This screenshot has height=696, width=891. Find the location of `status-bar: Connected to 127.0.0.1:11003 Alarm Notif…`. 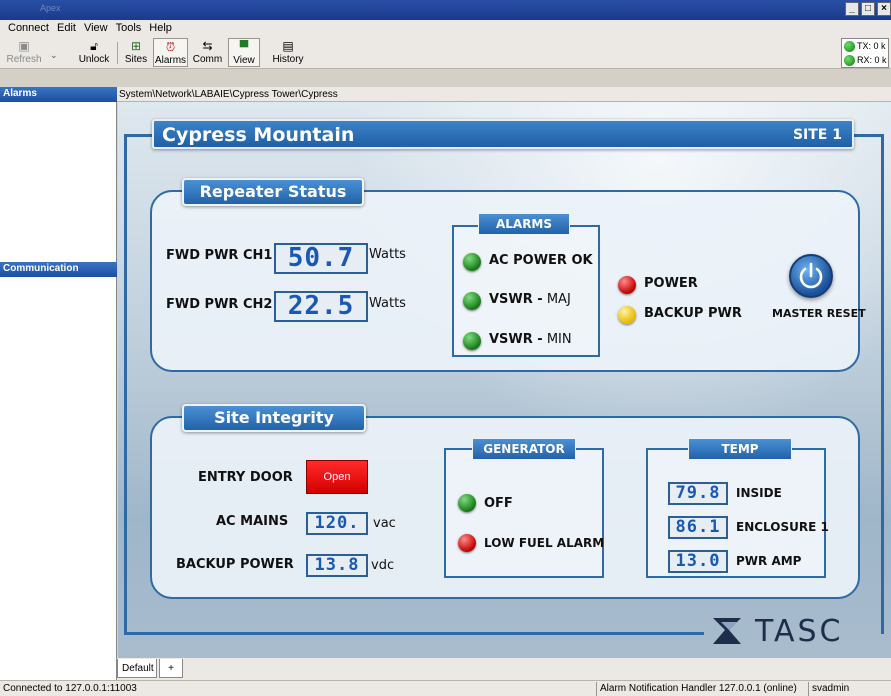

status-bar: Connected to 127.0.0.1:11003 Alarm Notif… is located at coordinates (445, 688).